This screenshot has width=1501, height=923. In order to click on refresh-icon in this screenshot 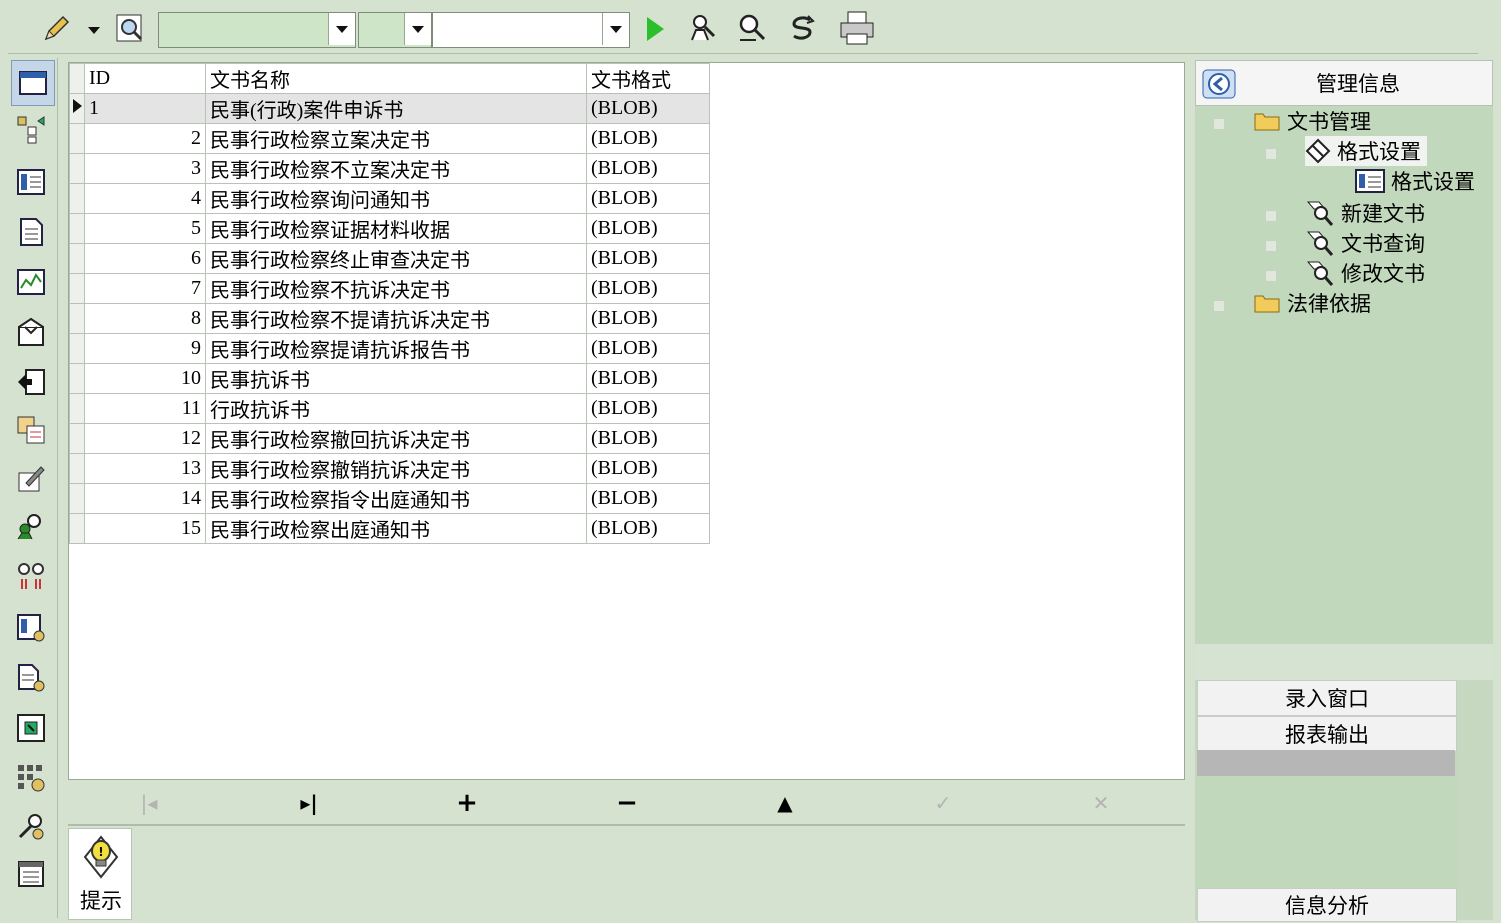, I will do `click(802, 28)`.